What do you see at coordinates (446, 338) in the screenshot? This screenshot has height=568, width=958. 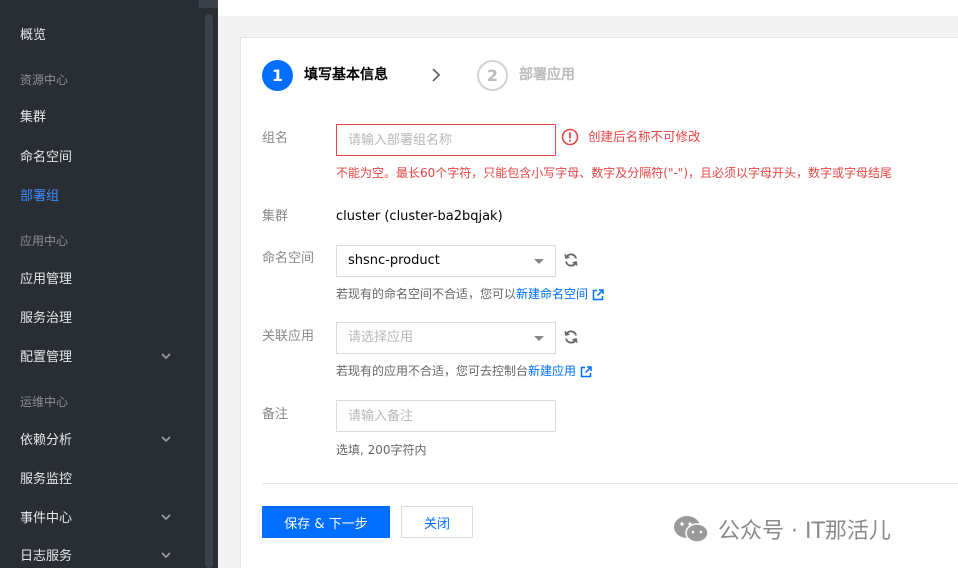 I see `app-select: 请选择应用` at bounding box center [446, 338].